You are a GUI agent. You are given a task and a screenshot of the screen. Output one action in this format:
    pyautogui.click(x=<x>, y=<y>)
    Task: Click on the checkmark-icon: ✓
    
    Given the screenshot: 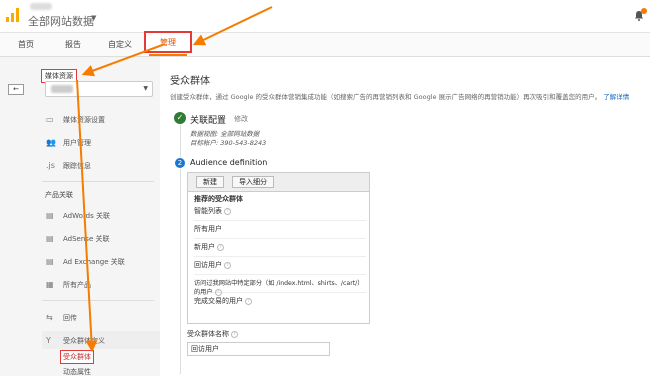 What is the action you would take?
    pyautogui.click(x=180, y=118)
    